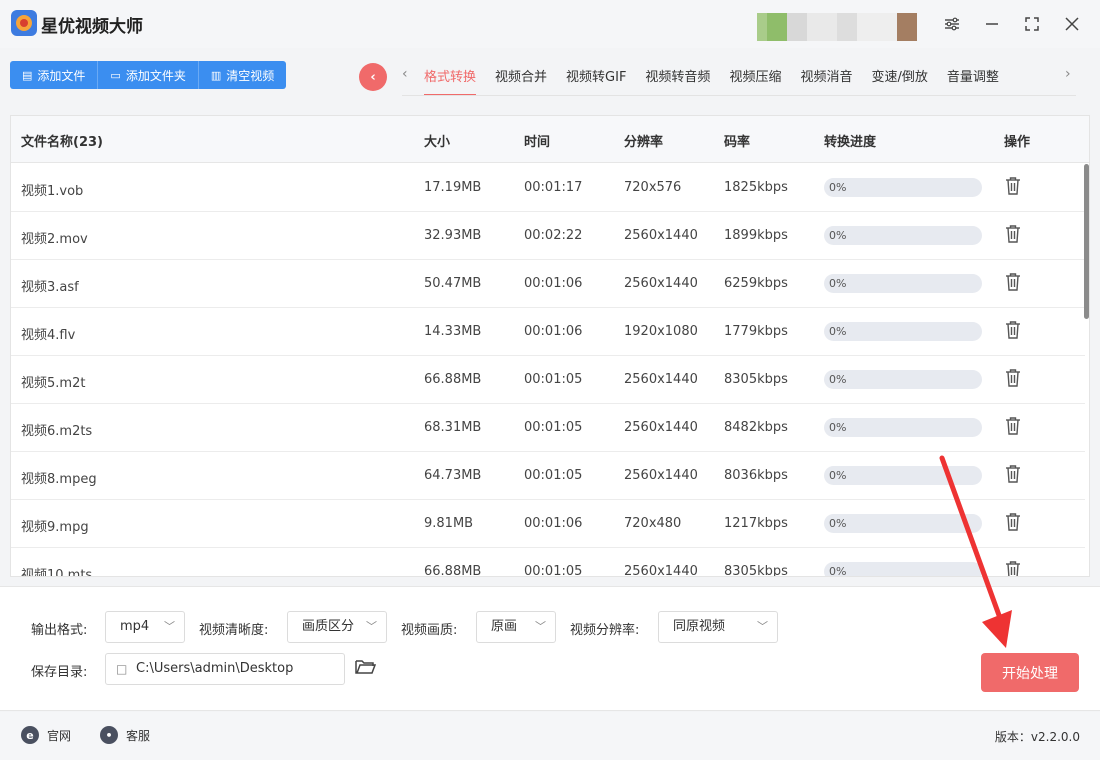 Image resolution: width=1100 pixels, height=760 pixels. What do you see at coordinates (450, 81) in the screenshot?
I see `tab-format-convert: 格式转换` at bounding box center [450, 81].